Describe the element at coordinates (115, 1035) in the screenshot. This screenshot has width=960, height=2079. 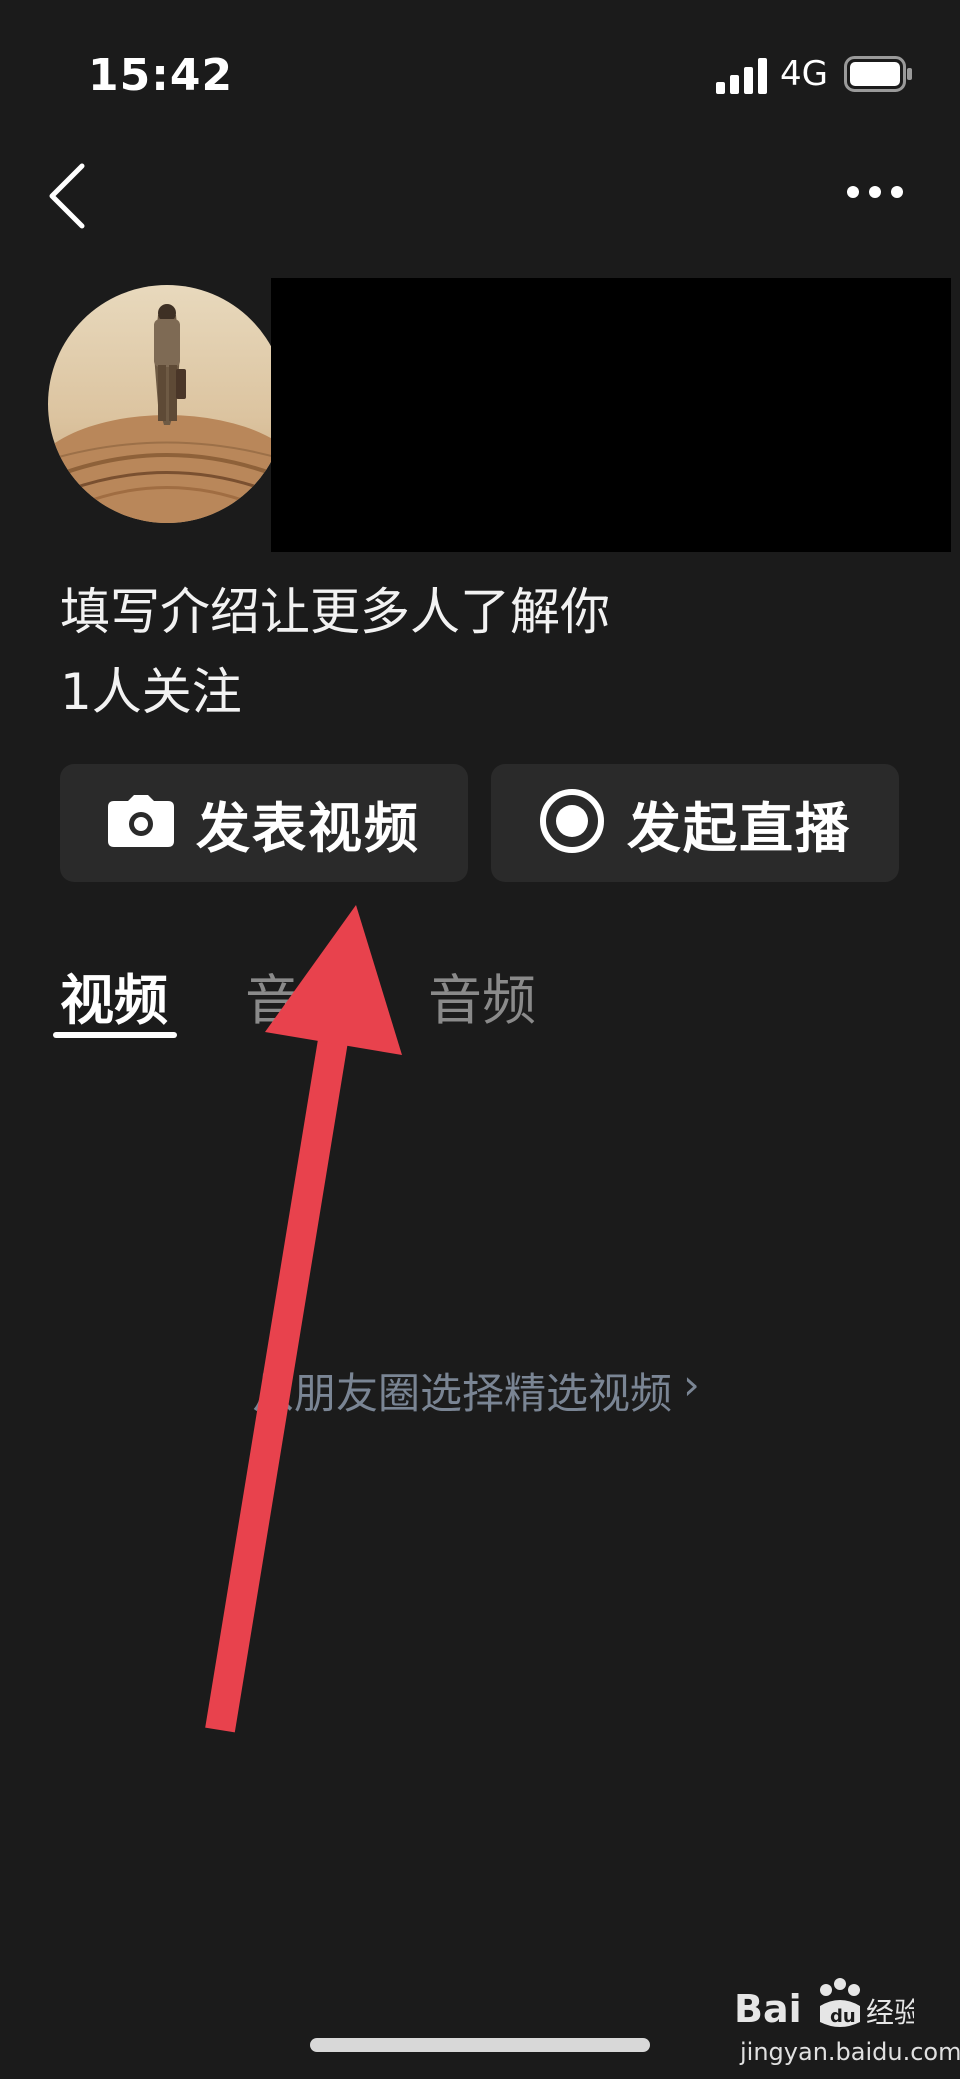
I see `active-tab-indicator` at that location.